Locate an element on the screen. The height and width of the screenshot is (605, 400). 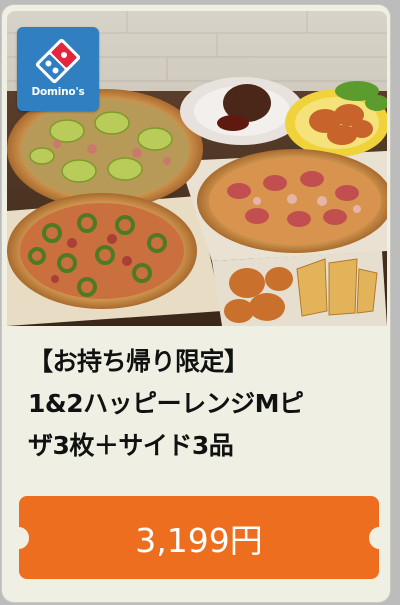
ticket-notch-right is located at coordinates (379, 538).